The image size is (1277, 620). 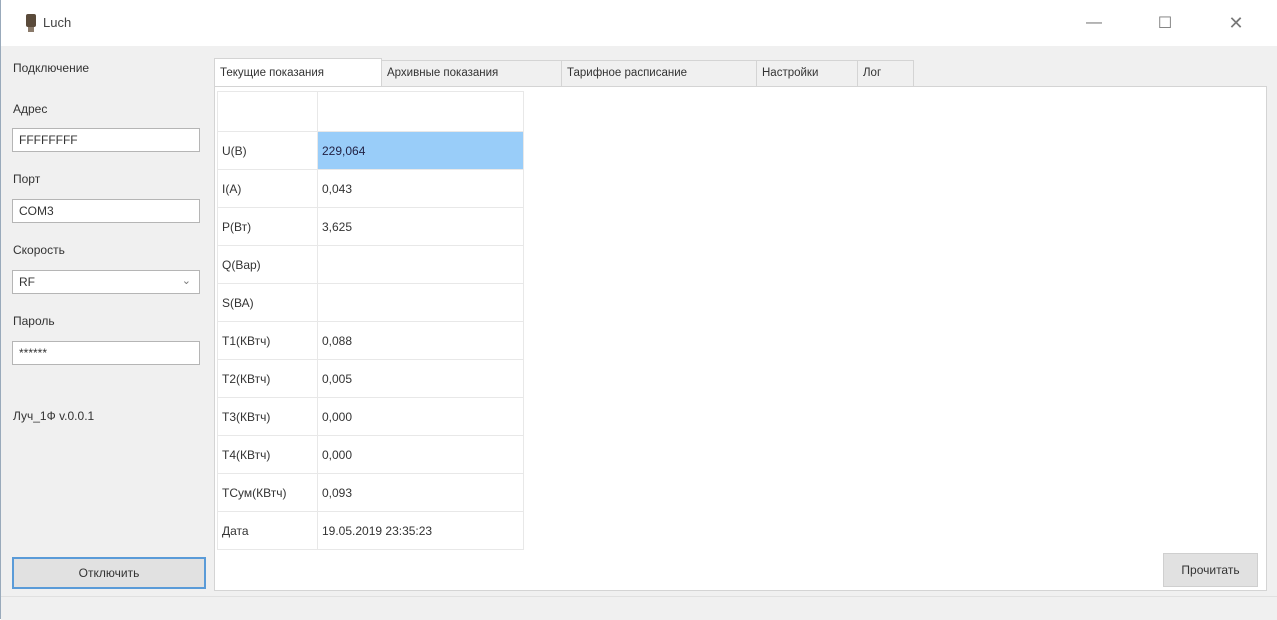 What do you see at coordinates (1094, 23) in the screenshot?
I see `minimize-button: —` at bounding box center [1094, 23].